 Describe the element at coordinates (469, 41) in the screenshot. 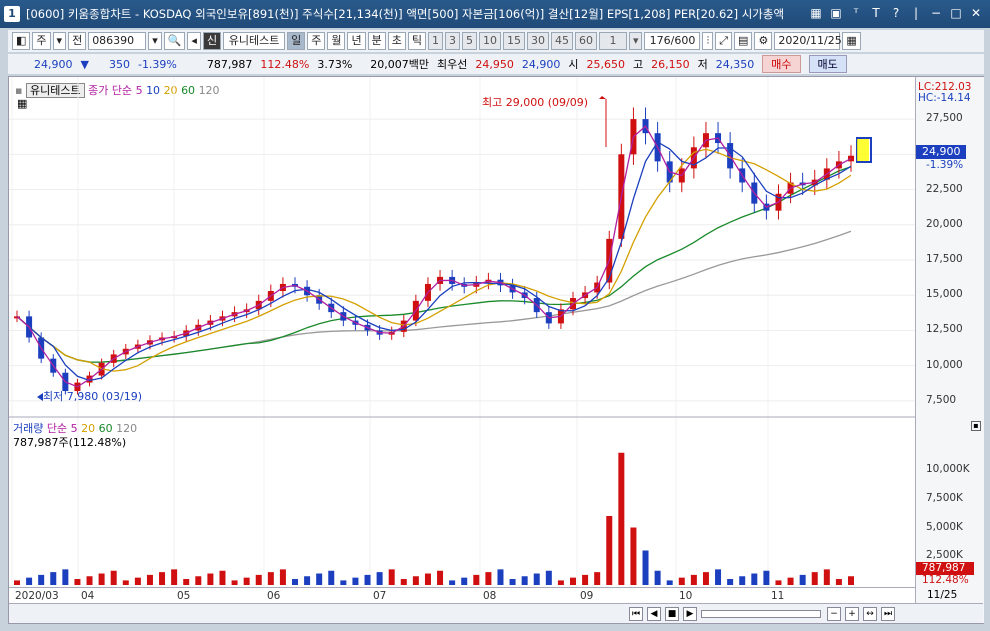

I see `minute-5: 5` at that location.